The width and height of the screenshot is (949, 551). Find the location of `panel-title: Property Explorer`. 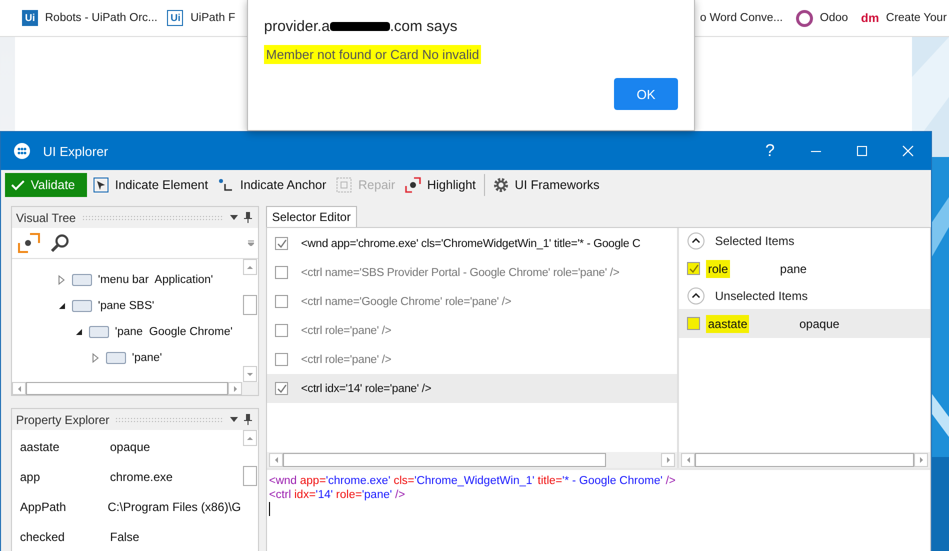

panel-title: Property Explorer is located at coordinates (63, 419).